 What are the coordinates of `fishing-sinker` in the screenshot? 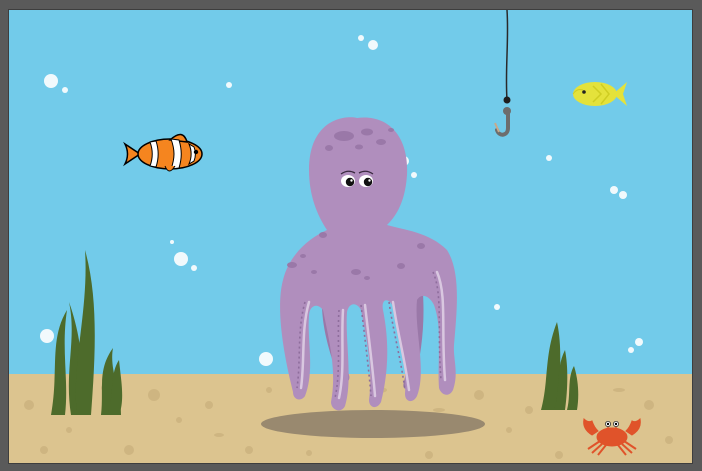 It's located at (507, 100).